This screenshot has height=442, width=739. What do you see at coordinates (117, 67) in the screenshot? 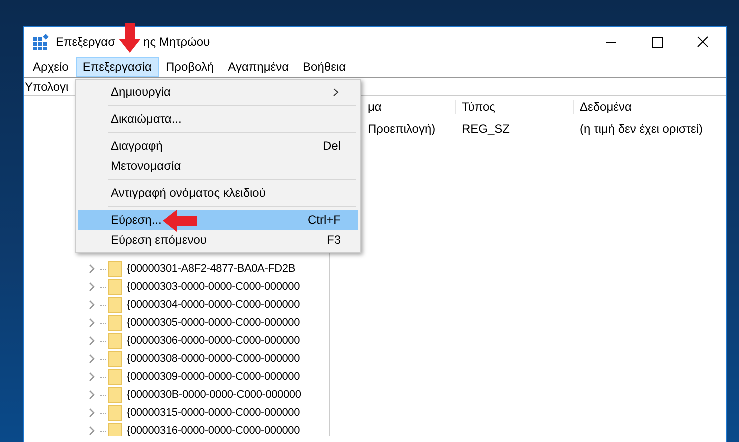
I see `menu-bar-item: Επεξεργασία` at bounding box center [117, 67].